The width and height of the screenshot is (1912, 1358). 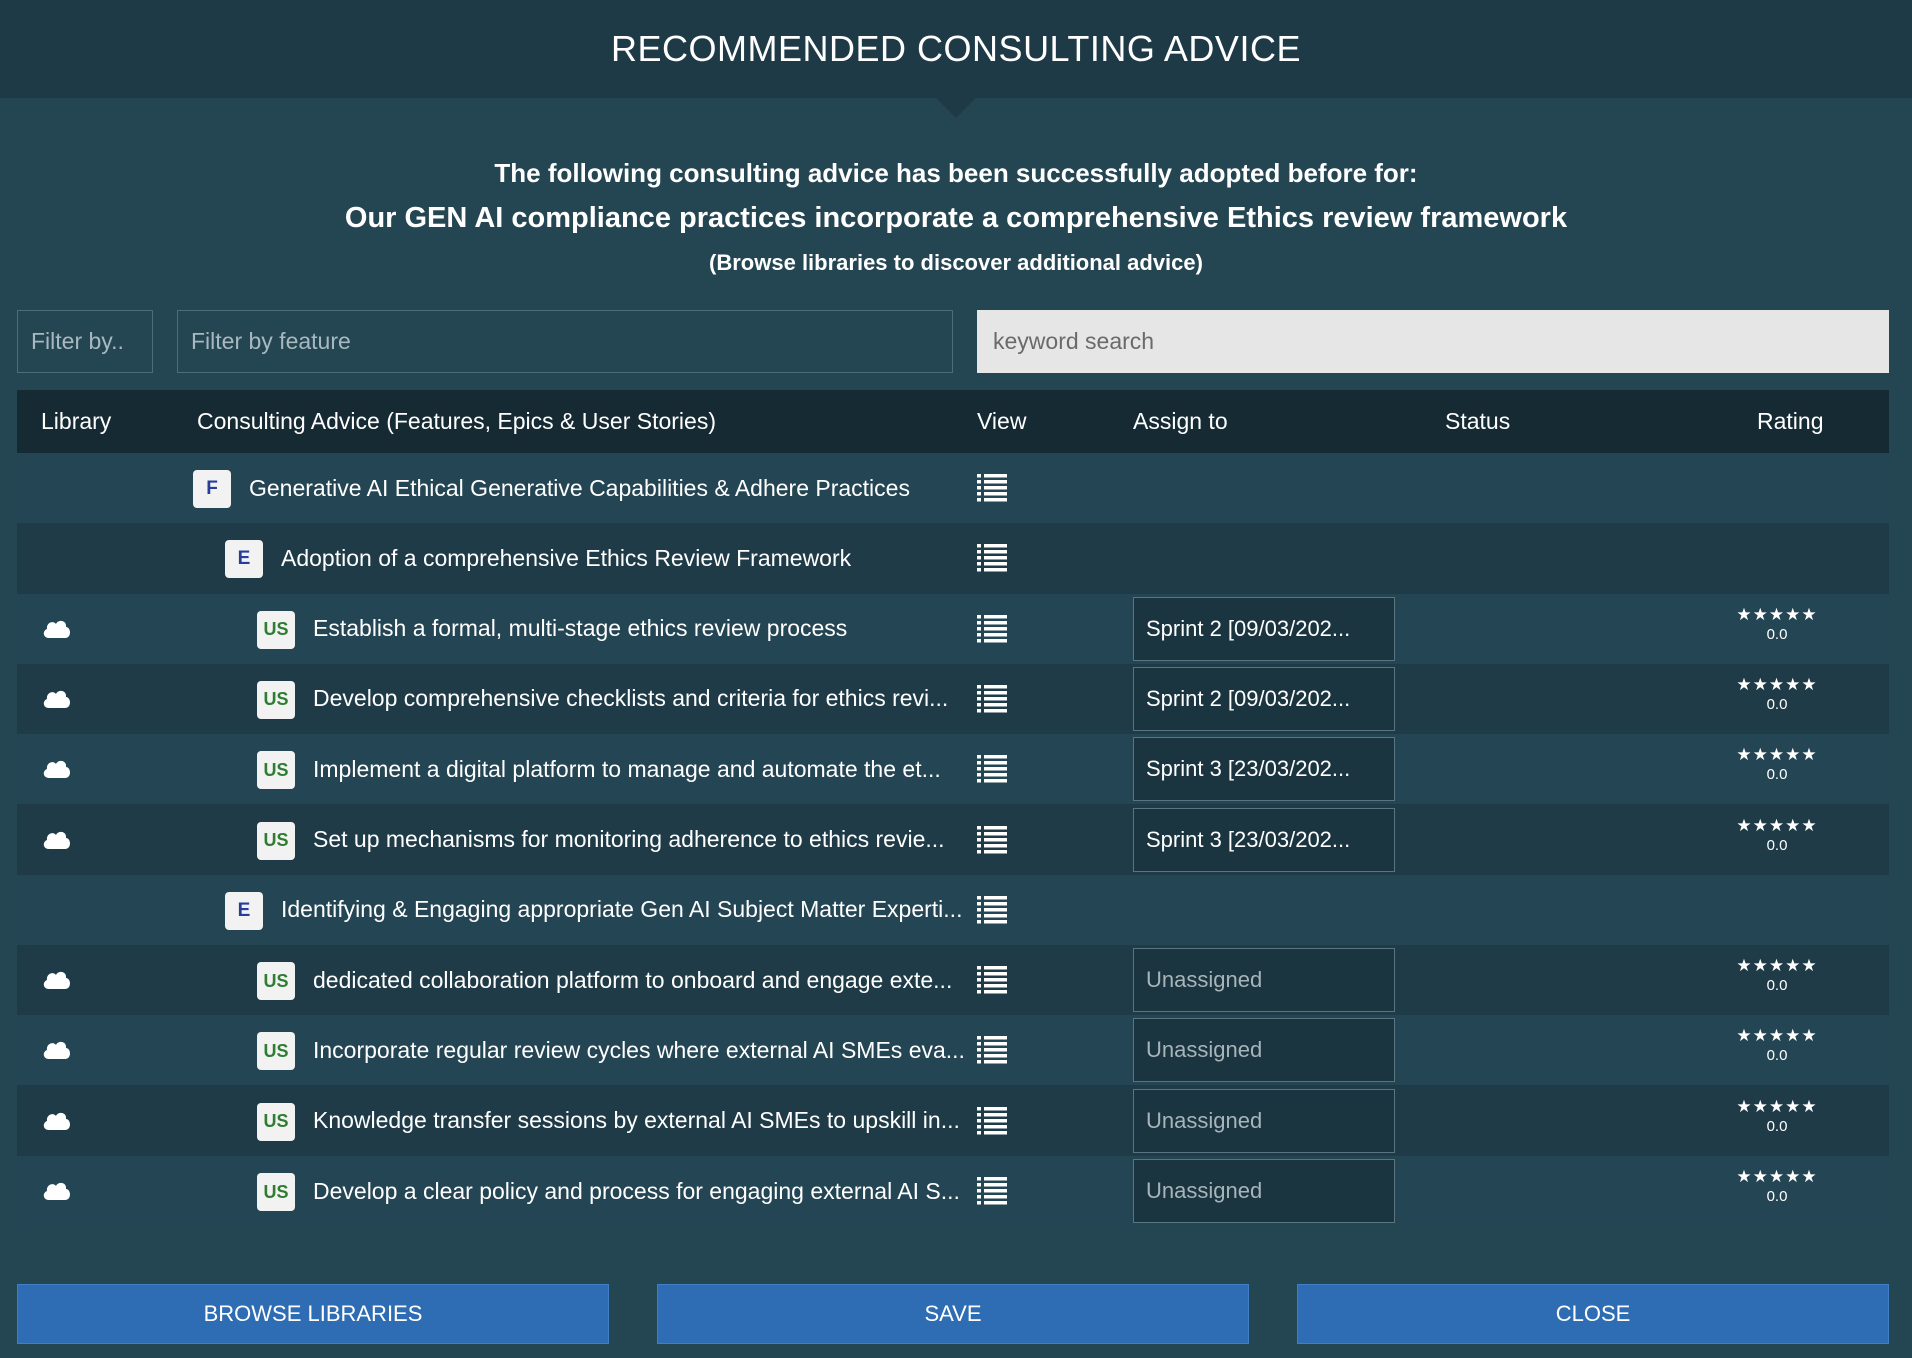 What do you see at coordinates (1790, 421) in the screenshot?
I see `column-header-rating: Rating` at bounding box center [1790, 421].